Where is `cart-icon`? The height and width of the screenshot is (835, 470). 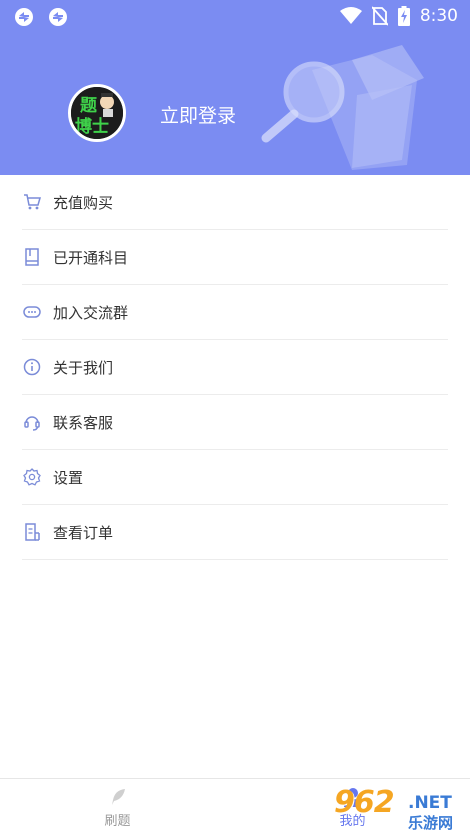 cart-icon is located at coordinates (32, 202).